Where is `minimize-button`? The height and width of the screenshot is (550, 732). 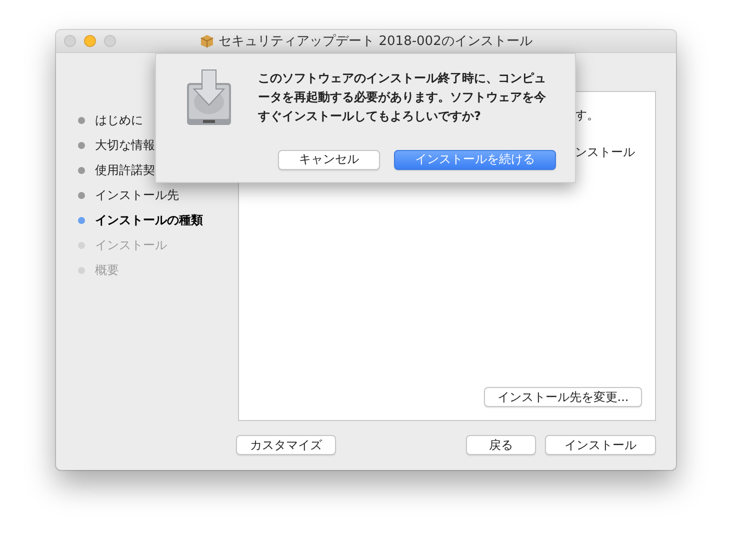
minimize-button is located at coordinates (90, 41).